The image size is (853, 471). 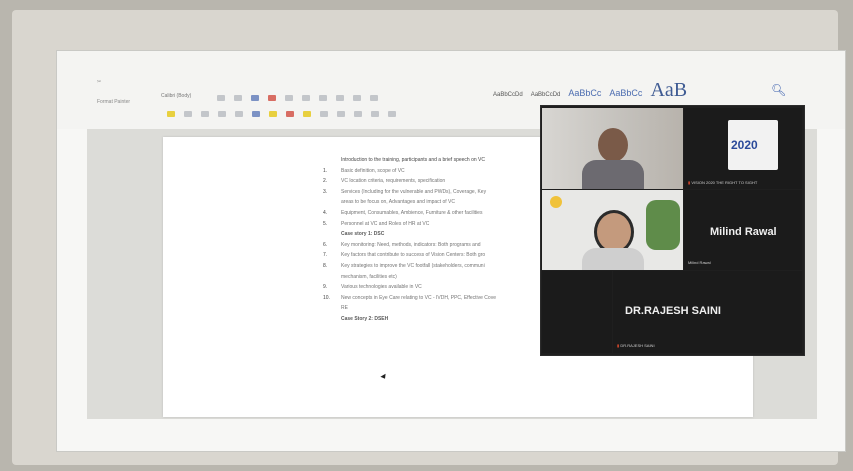 What do you see at coordinates (273, 114) in the screenshot?
I see `highlight-icon` at bounding box center [273, 114].